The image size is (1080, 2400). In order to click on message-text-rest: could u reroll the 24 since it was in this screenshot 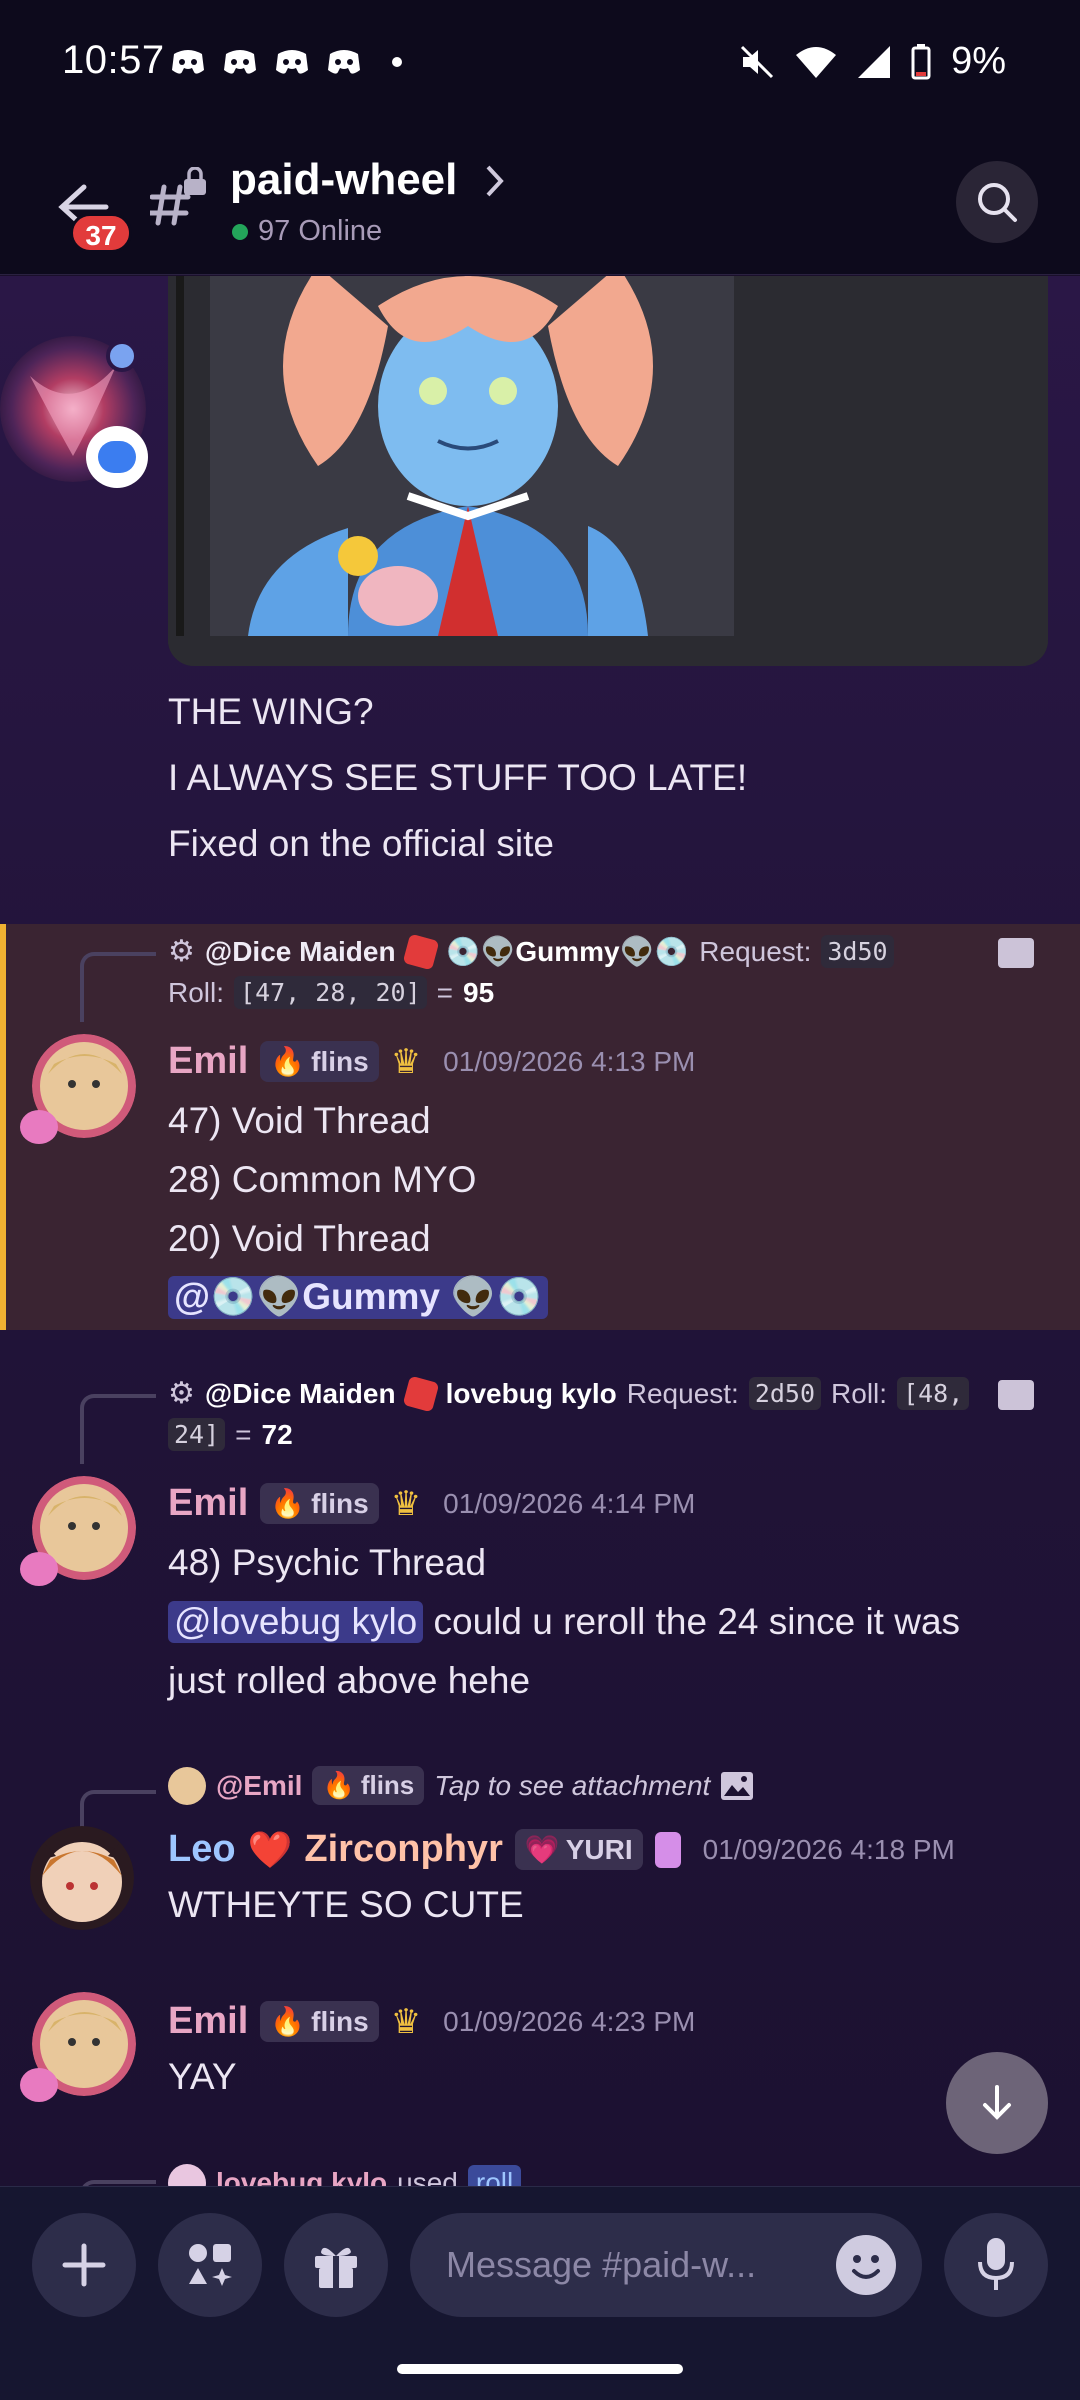, I will do `click(692, 1621)`.